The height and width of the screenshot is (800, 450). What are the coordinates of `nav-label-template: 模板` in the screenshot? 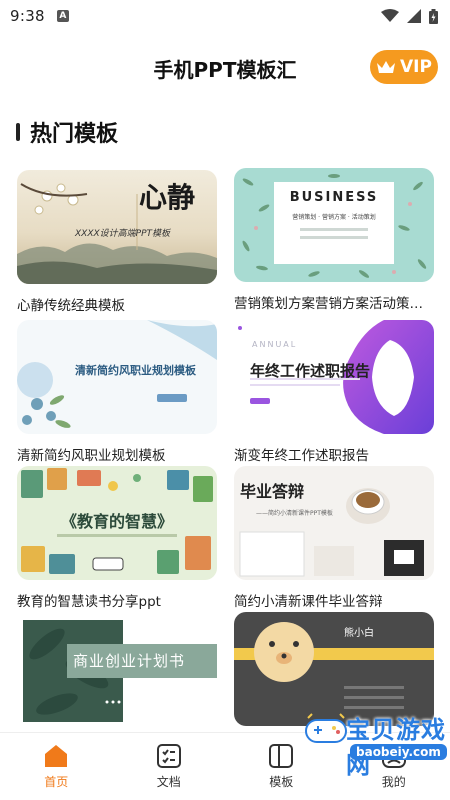 It's located at (281, 782).